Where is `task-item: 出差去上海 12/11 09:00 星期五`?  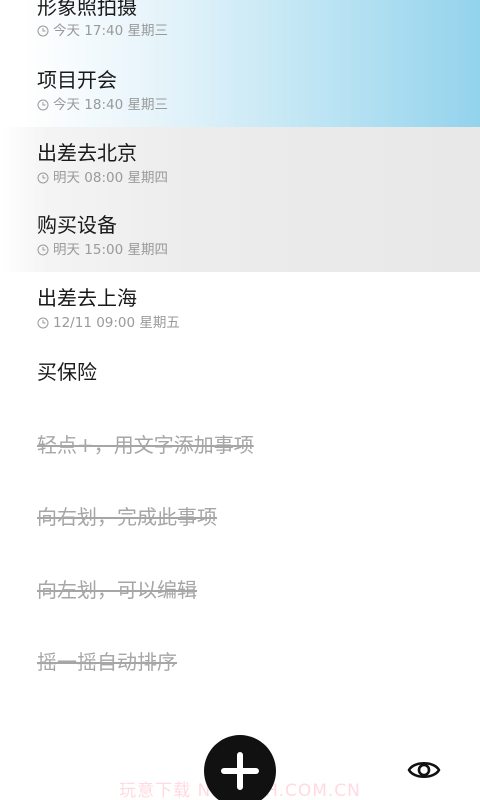 task-item: 出差去上海 12/11 09:00 星期五 is located at coordinates (240, 308).